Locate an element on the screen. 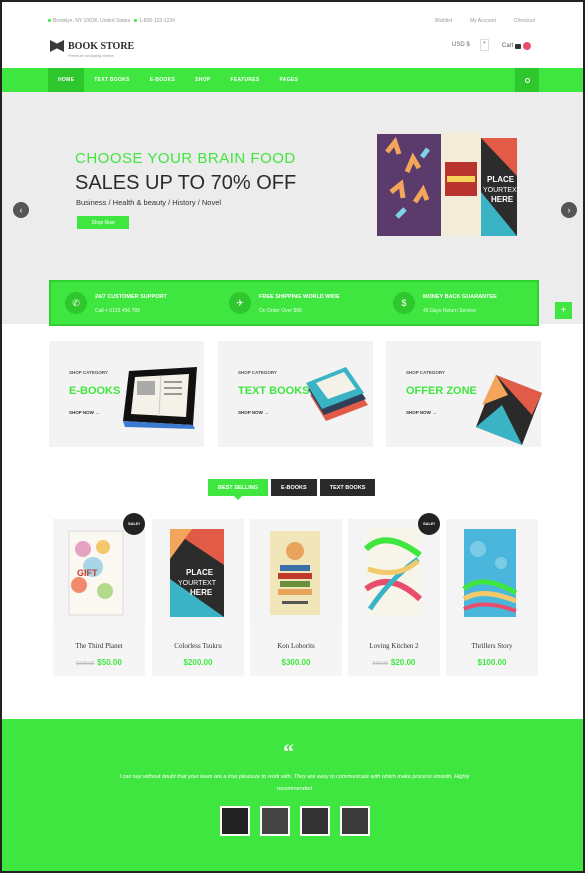 The width and height of the screenshot is (585, 873). phone-text: 1-800-123-1234 is located at coordinates (157, 21).